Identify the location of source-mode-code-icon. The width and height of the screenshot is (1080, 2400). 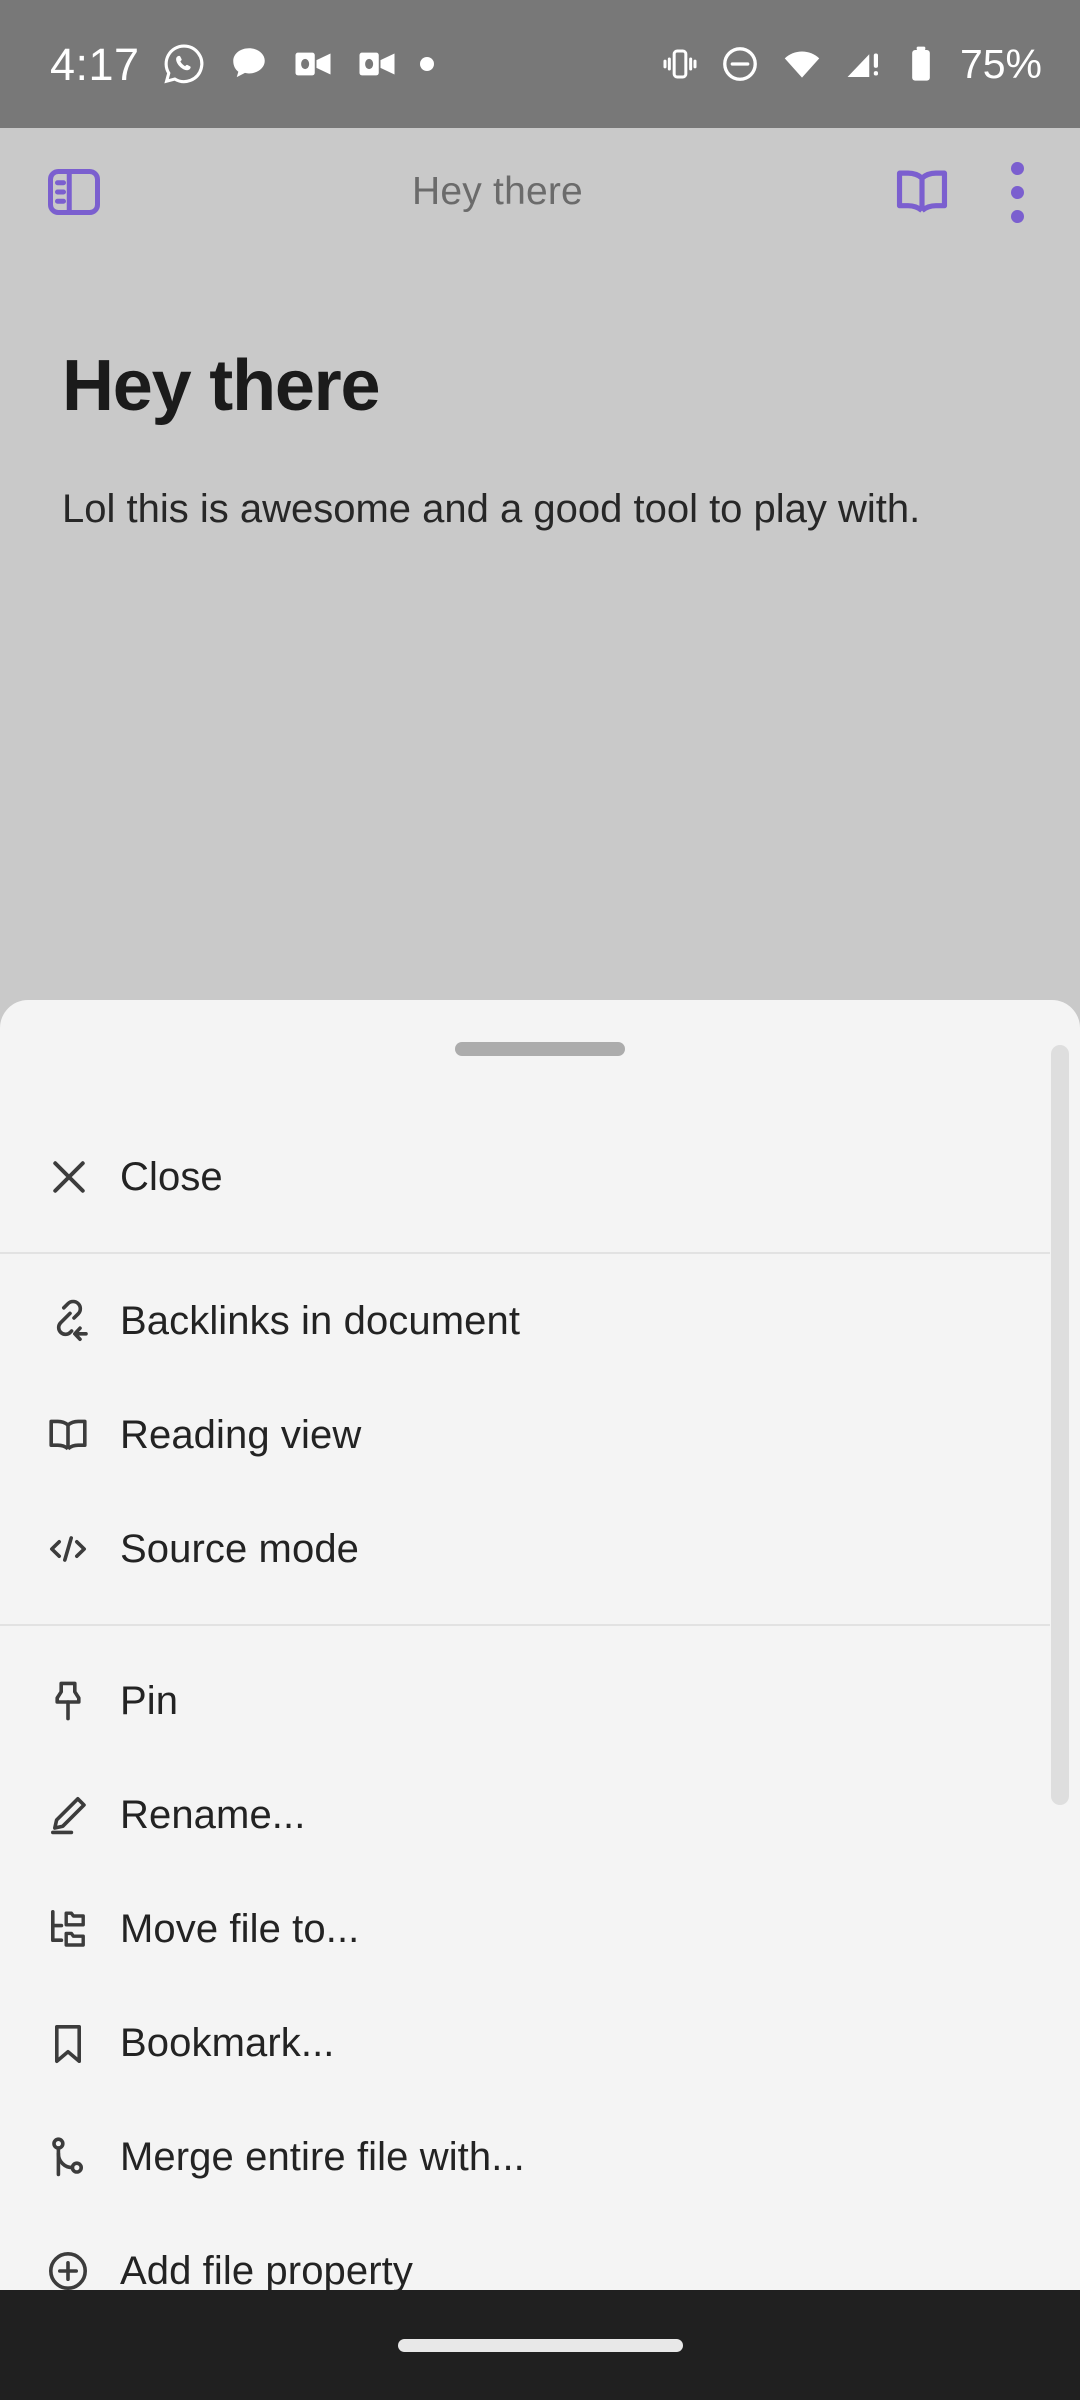
(82, 1549).